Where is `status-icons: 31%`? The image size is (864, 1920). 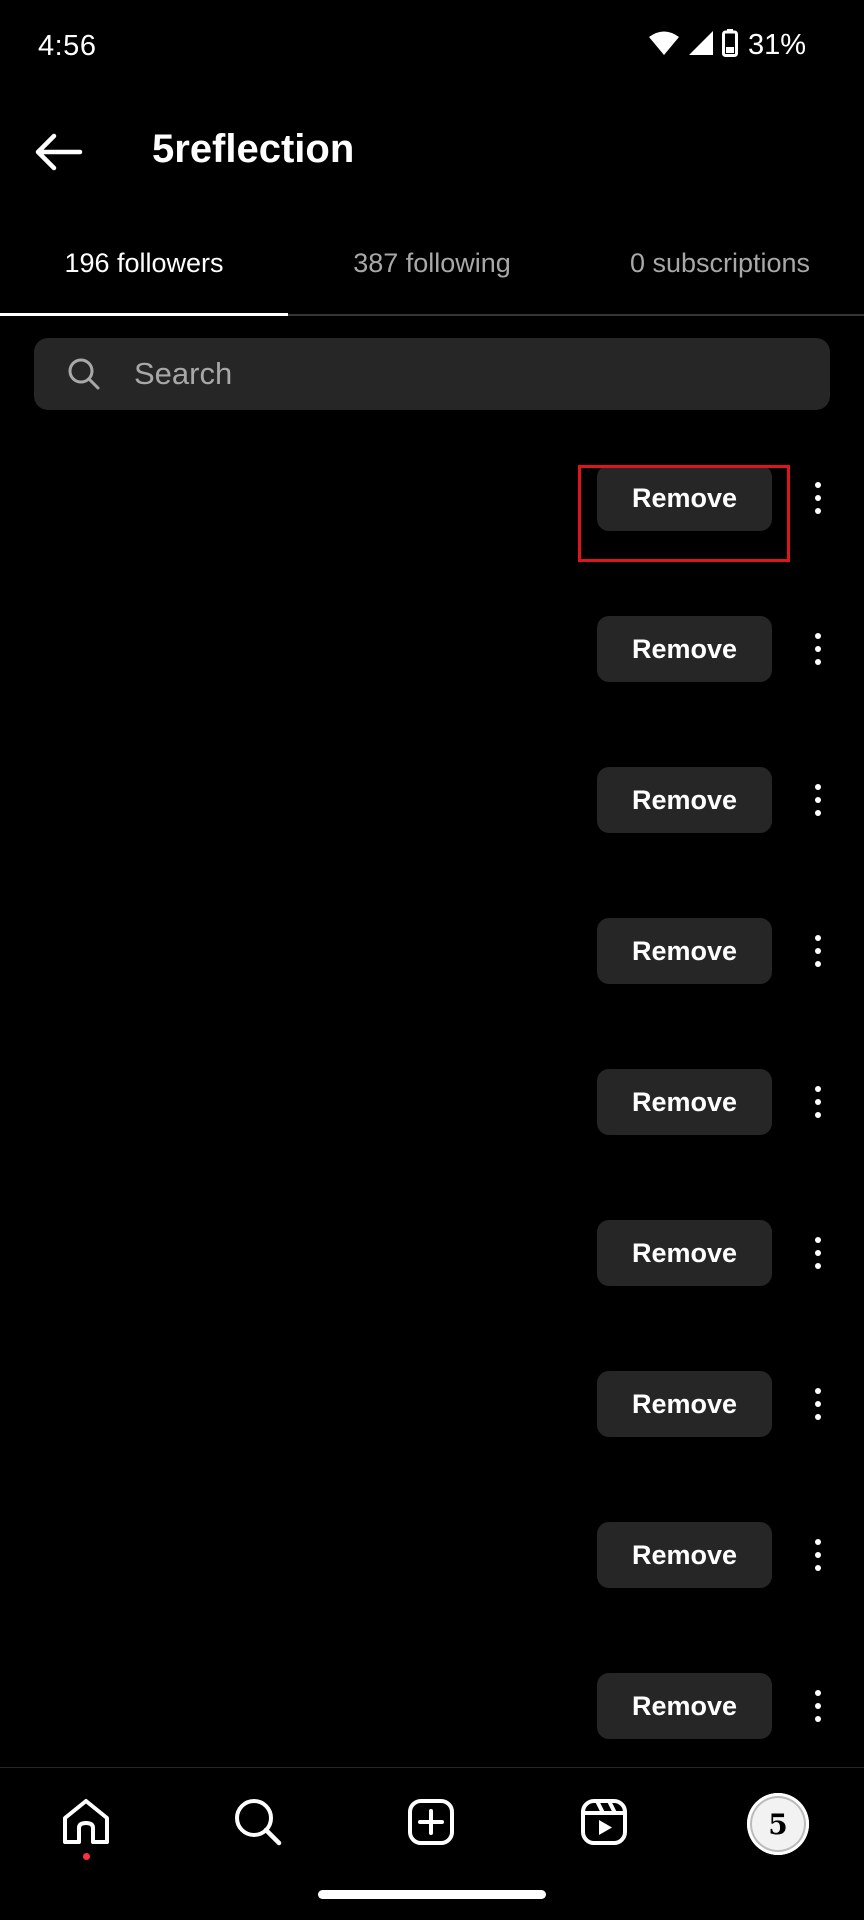 status-icons: 31% is located at coordinates (727, 45).